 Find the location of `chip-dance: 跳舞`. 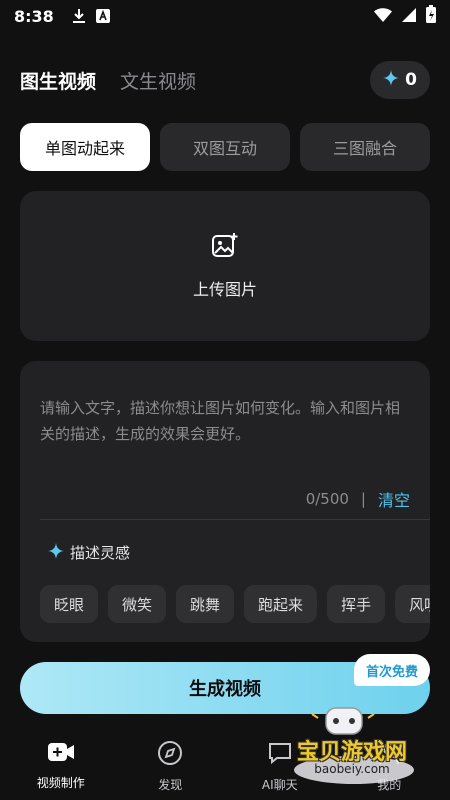

chip-dance: 跳舞 is located at coordinates (205, 604).